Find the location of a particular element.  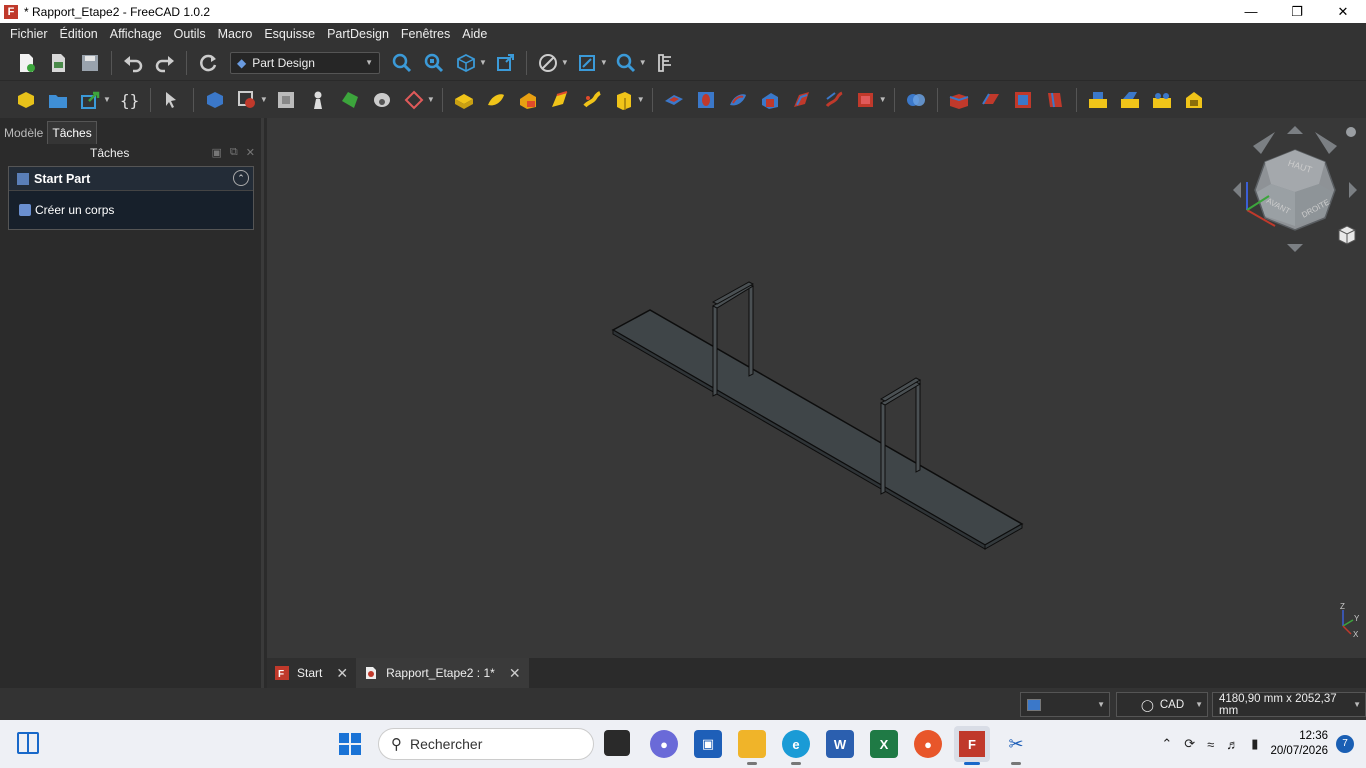

subtractive-loft-icon is located at coordinates (770, 100).